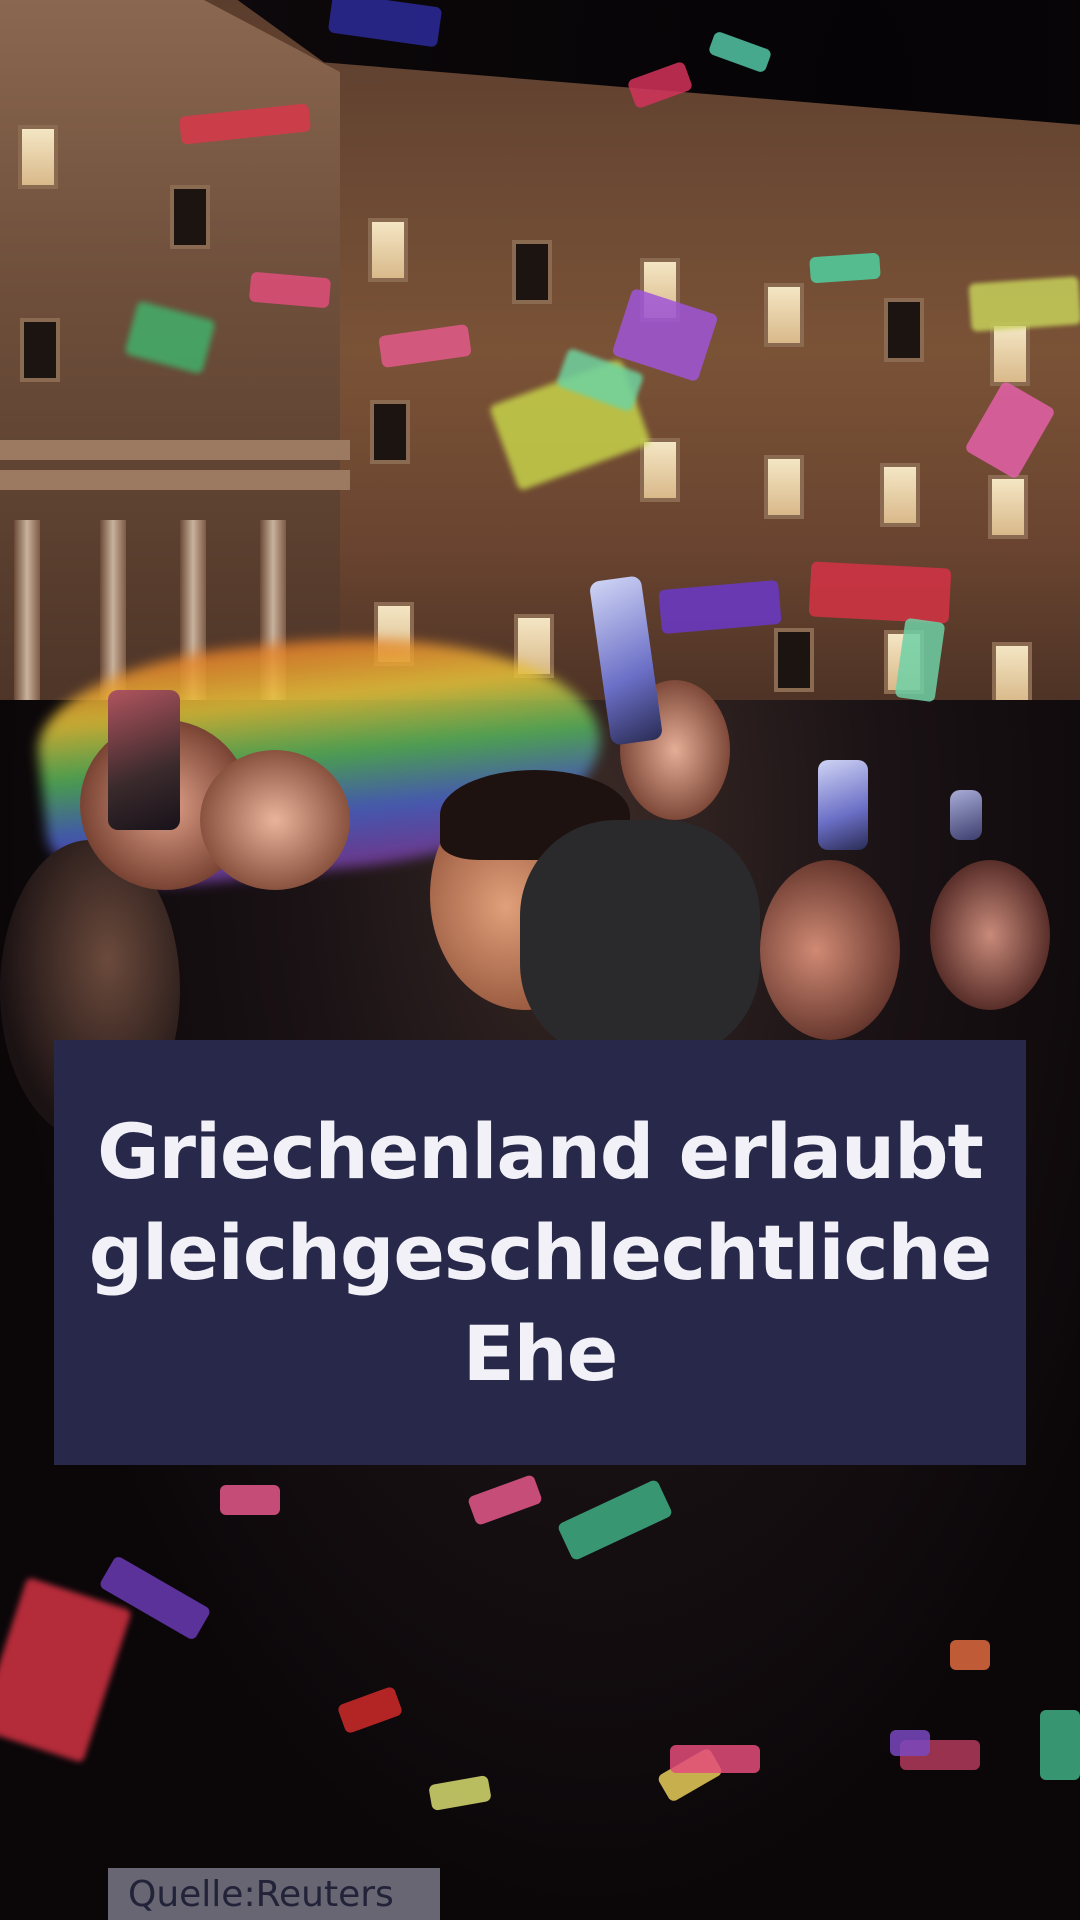 The height and width of the screenshot is (1920, 1080). What do you see at coordinates (324, 1894) in the screenshot?
I see `source-name: Reuters` at bounding box center [324, 1894].